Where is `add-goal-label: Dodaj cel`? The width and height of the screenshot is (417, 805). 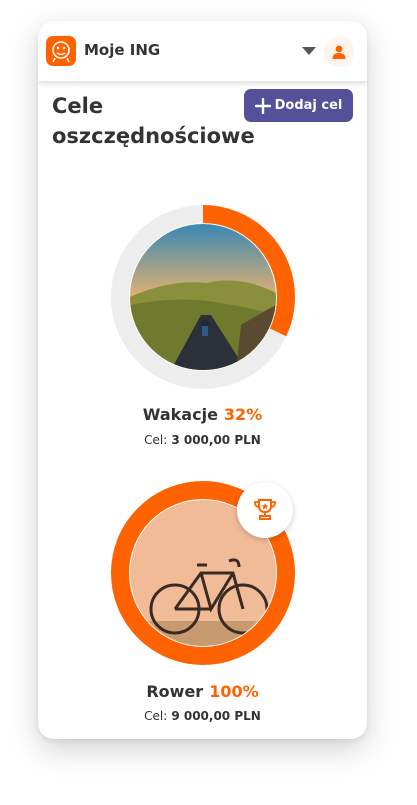 add-goal-label: Dodaj cel is located at coordinates (308, 105).